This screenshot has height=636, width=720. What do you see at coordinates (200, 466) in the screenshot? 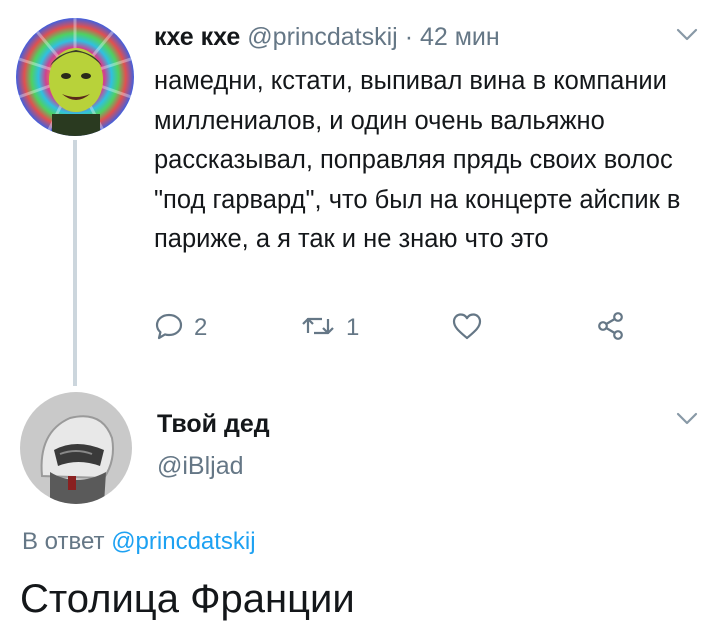
I see `author-handle: @iBljad` at bounding box center [200, 466].